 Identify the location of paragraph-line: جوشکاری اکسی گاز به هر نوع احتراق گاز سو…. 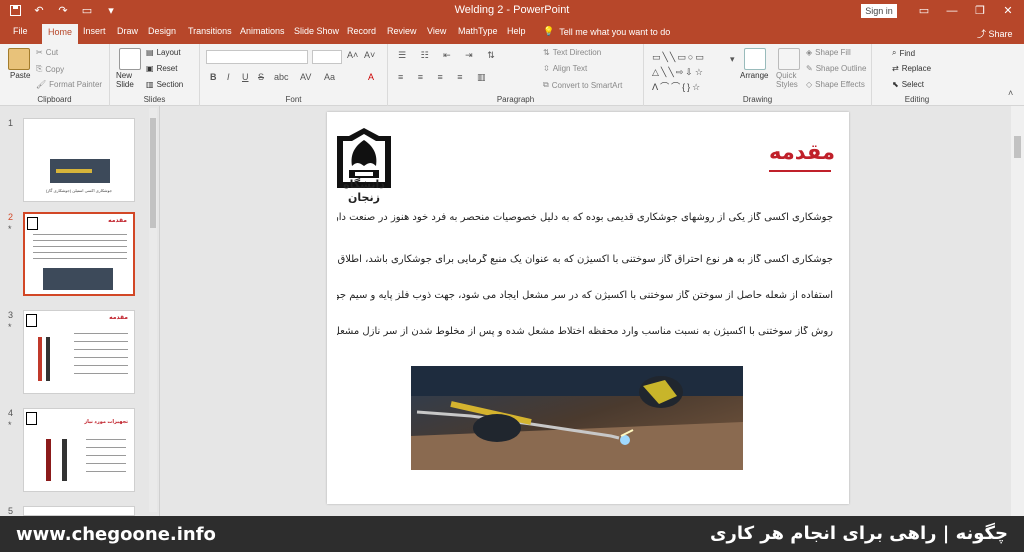
(585, 259).